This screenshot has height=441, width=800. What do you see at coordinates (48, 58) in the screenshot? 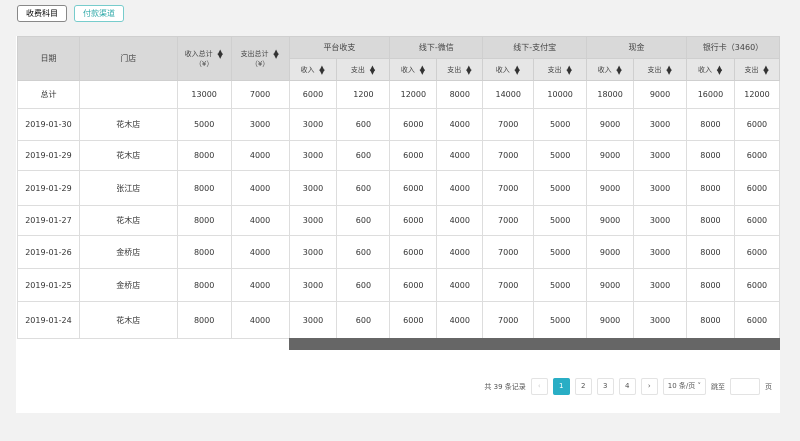
I see `header-date: 日期` at bounding box center [48, 58].